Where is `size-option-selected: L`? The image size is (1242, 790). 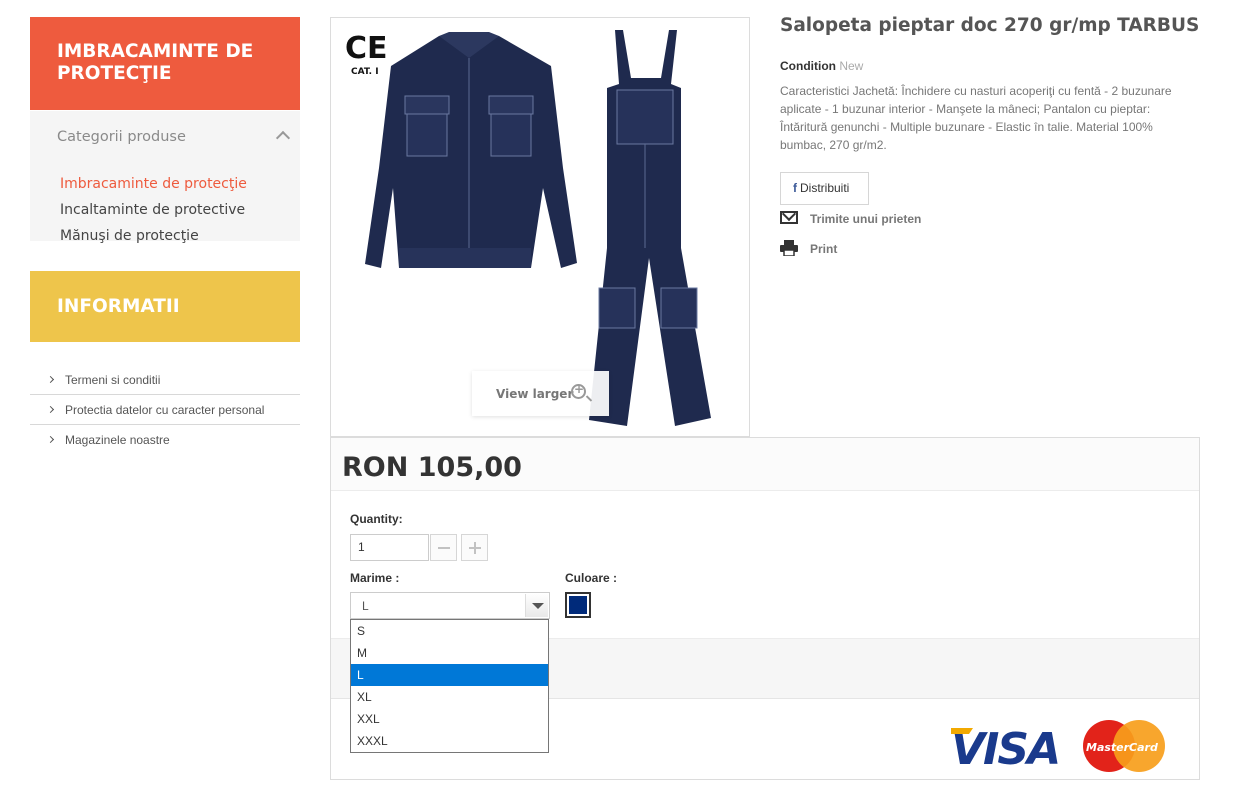 size-option-selected: L is located at coordinates (449, 675).